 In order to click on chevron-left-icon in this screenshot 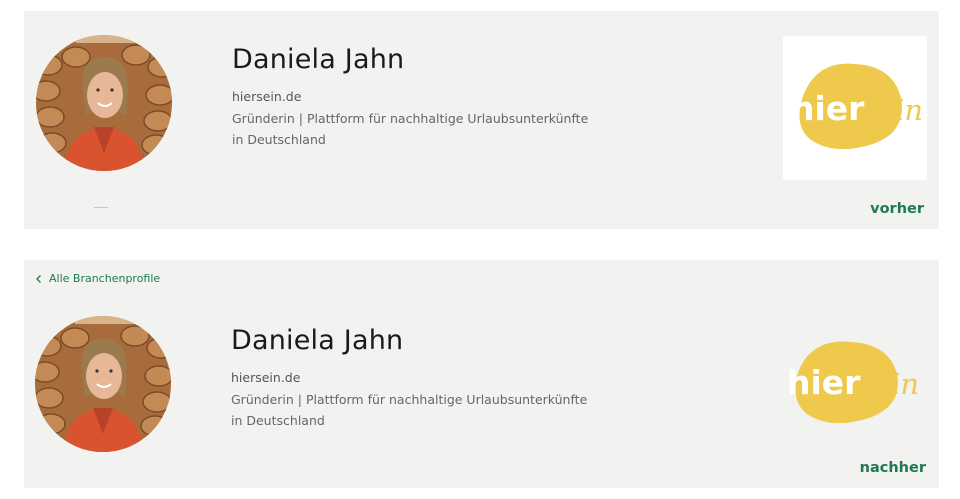, I will do `click(39, 279)`.